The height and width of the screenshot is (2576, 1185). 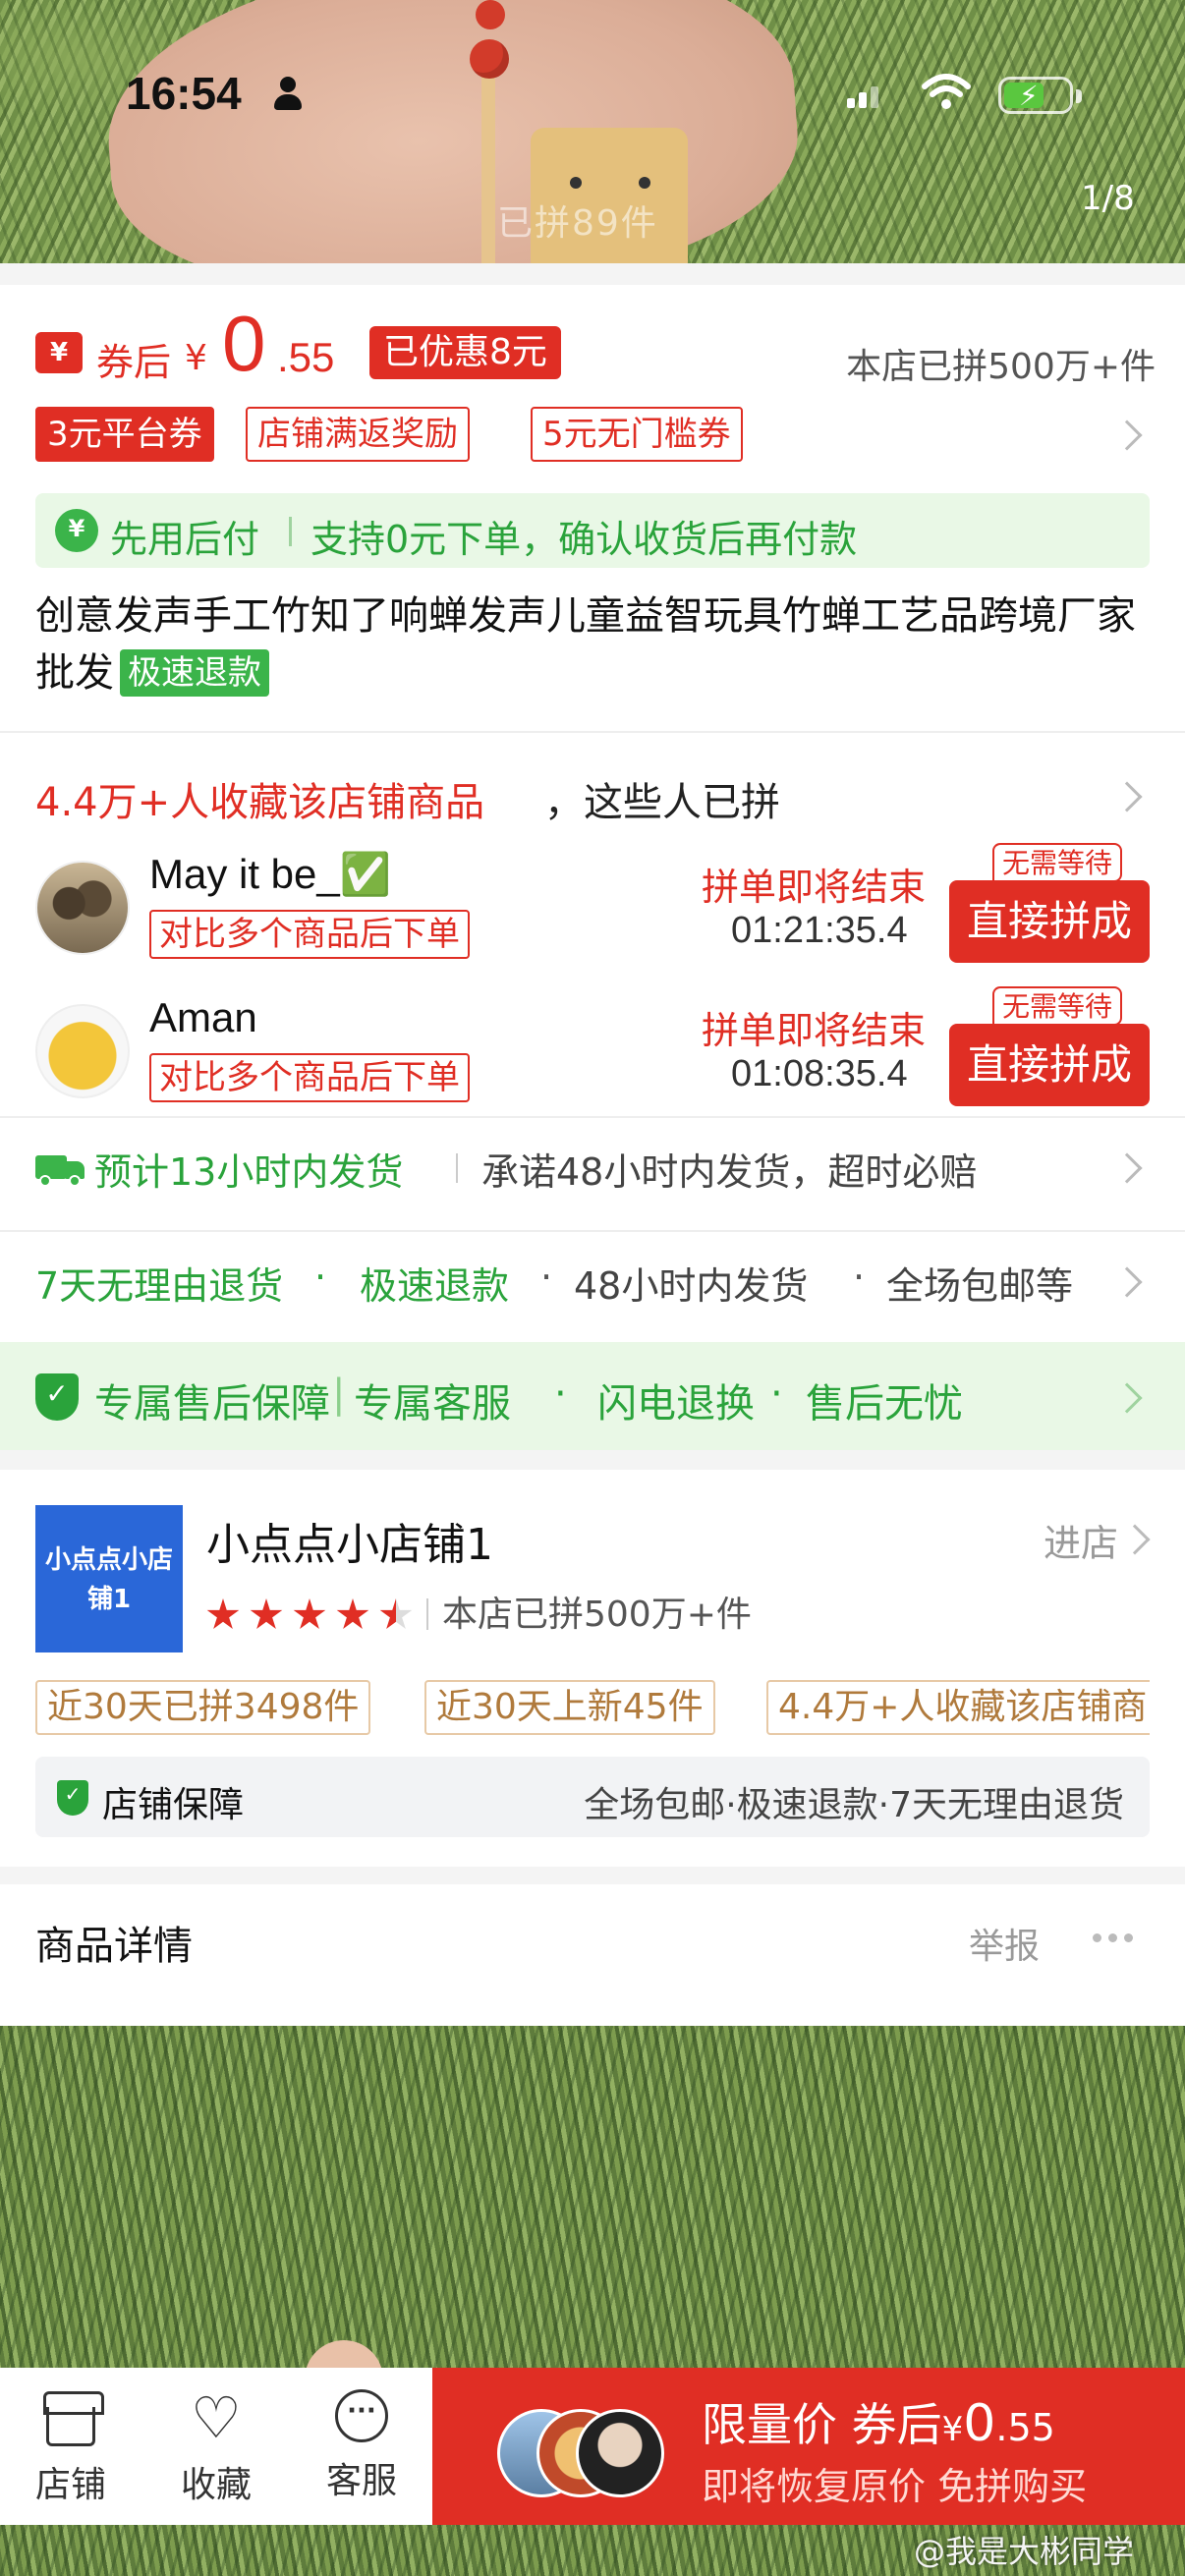 What do you see at coordinates (1025, 2427) in the screenshot?
I see `buy-price-decimal: .55` at bounding box center [1025, 2427].